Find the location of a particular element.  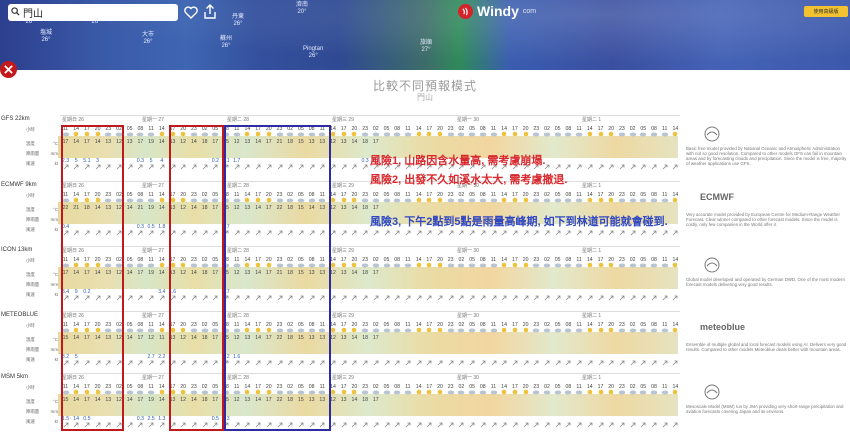

close-button is located at coordinates (8, 69).